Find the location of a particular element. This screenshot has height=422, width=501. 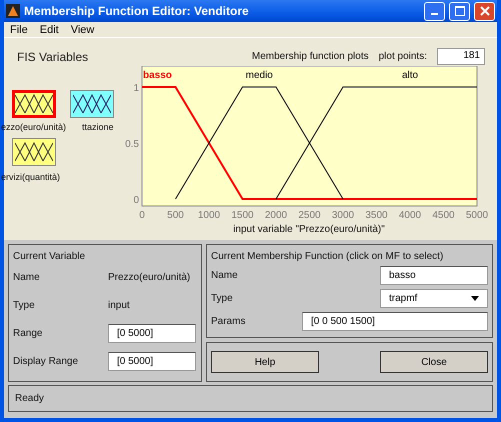

panel-title: Current Membership Function (click on MF to select) is located at coordinates (327, 256).